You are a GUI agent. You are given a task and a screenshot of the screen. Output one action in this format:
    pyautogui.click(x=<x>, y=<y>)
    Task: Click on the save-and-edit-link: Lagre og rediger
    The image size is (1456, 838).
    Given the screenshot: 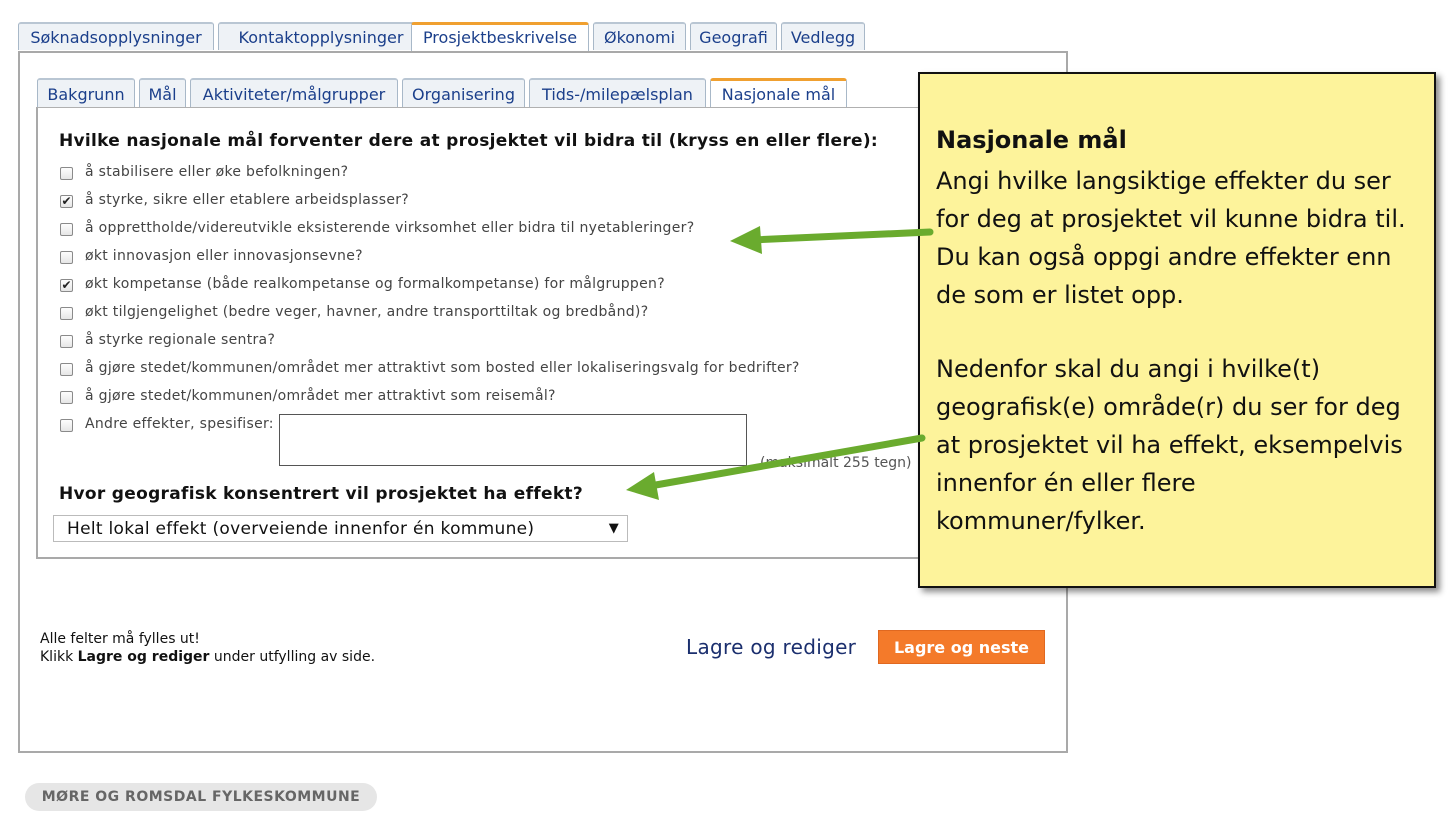 What is the action you would take?
    pyautogui.click(x=771, y=647)
    